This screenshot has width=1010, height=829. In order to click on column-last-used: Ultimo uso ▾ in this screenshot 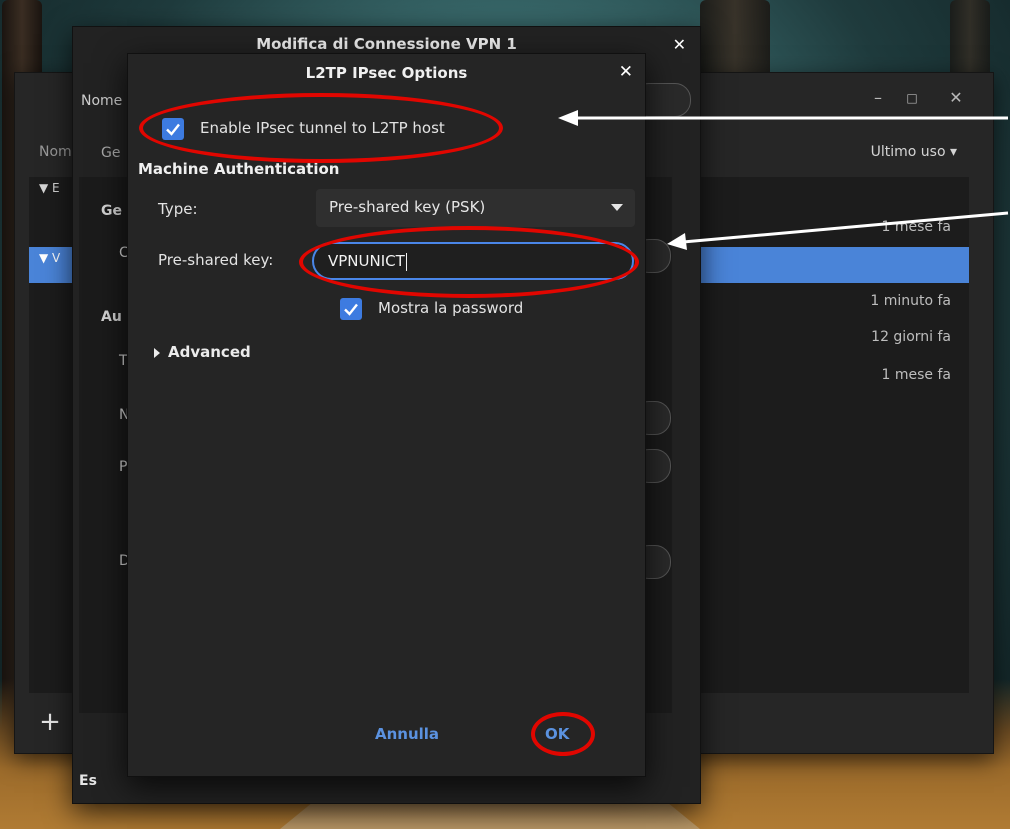, I will do `click(914, 152)`.